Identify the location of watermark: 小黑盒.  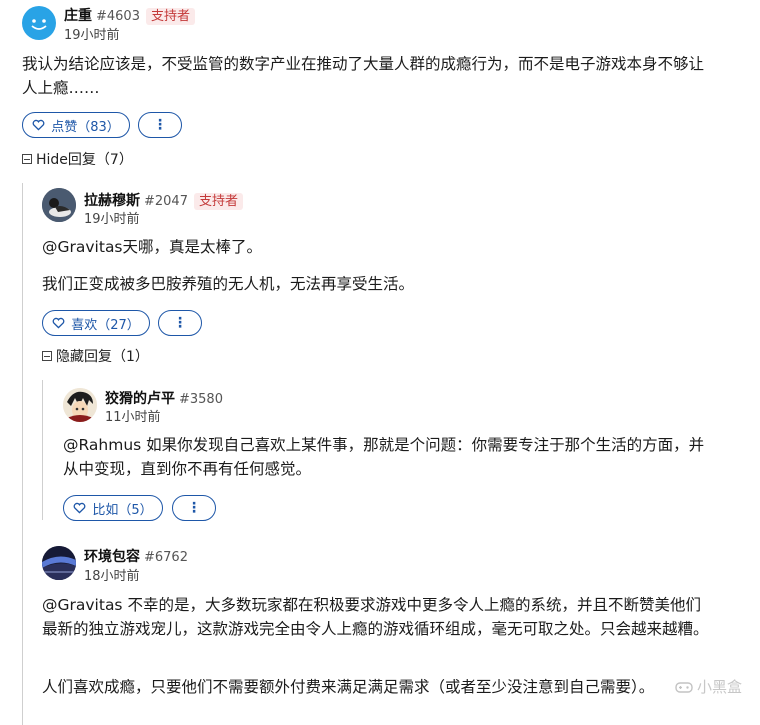
(708, 686).